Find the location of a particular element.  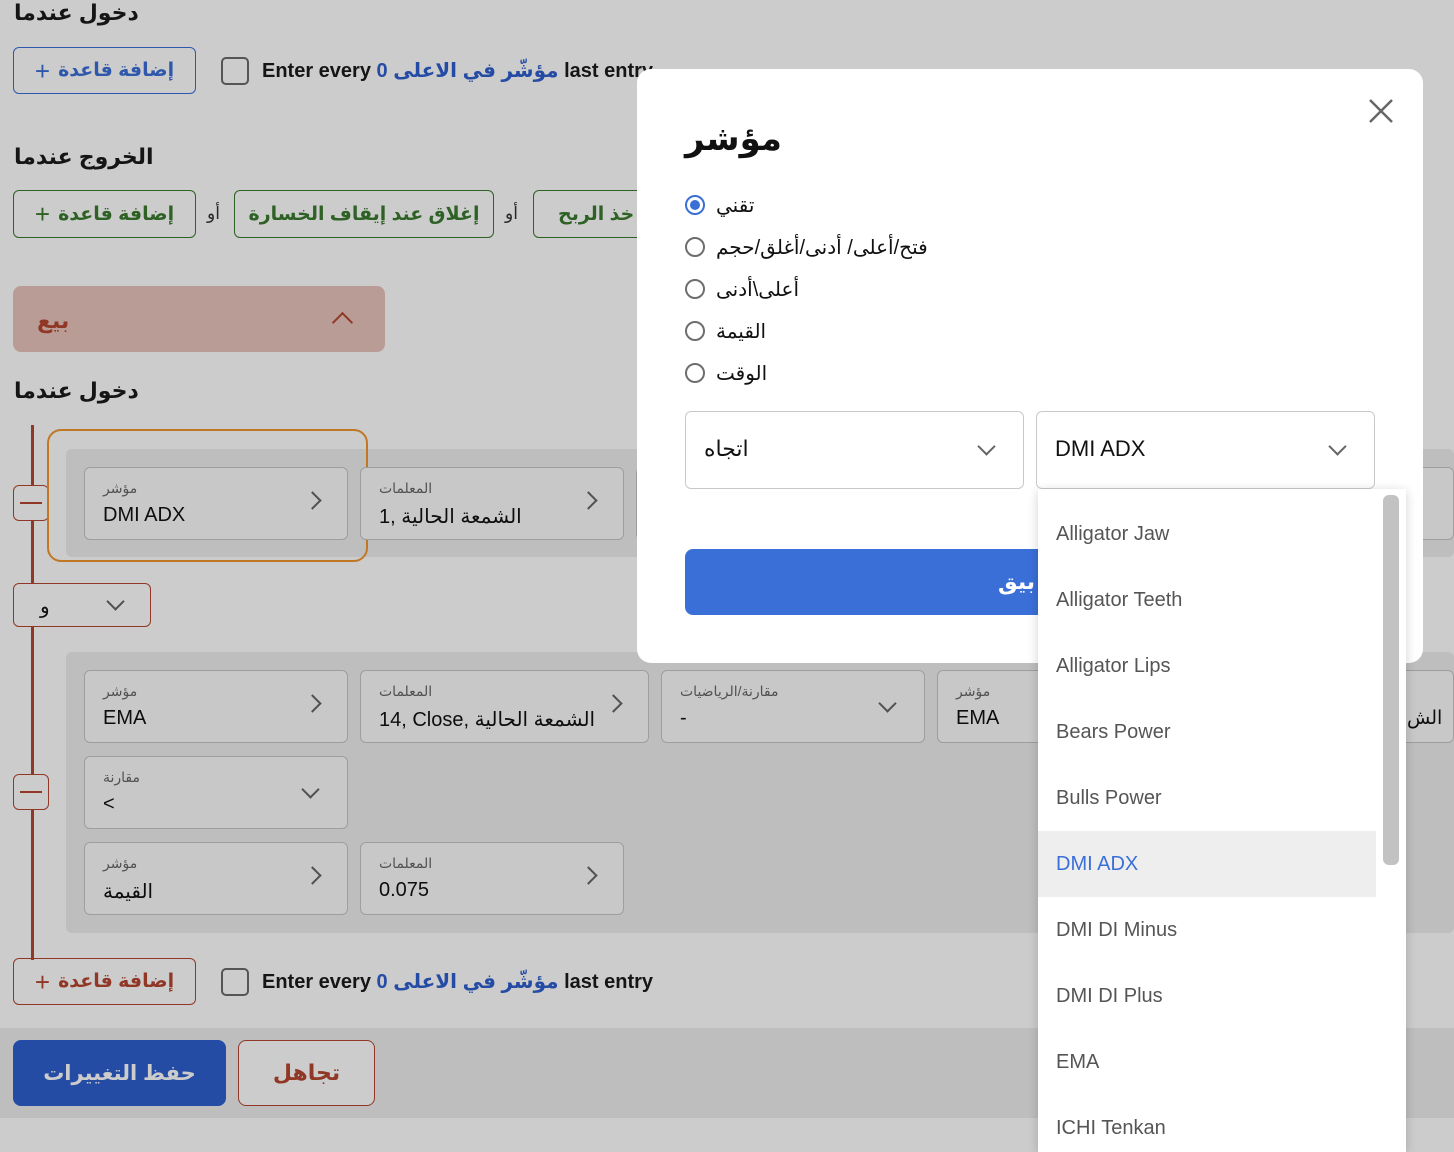

dropdown-item: Alligator Jaw is located at coordinates (1207, 534).